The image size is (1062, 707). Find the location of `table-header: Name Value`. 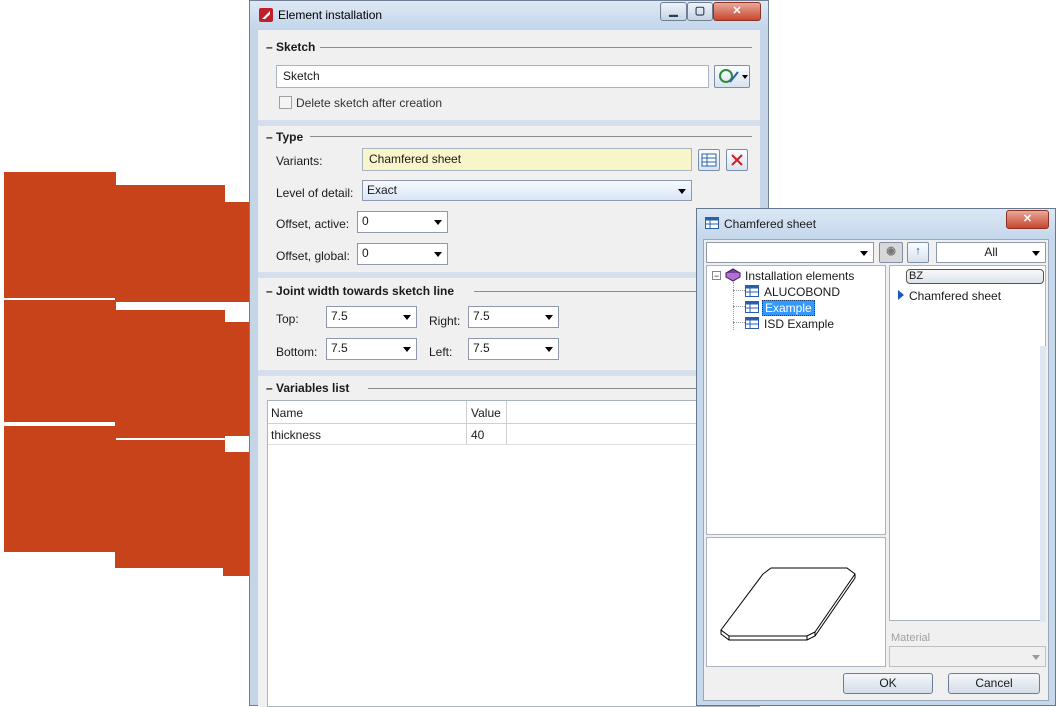

table-header: Name Value is located at coordinates (514, 412).